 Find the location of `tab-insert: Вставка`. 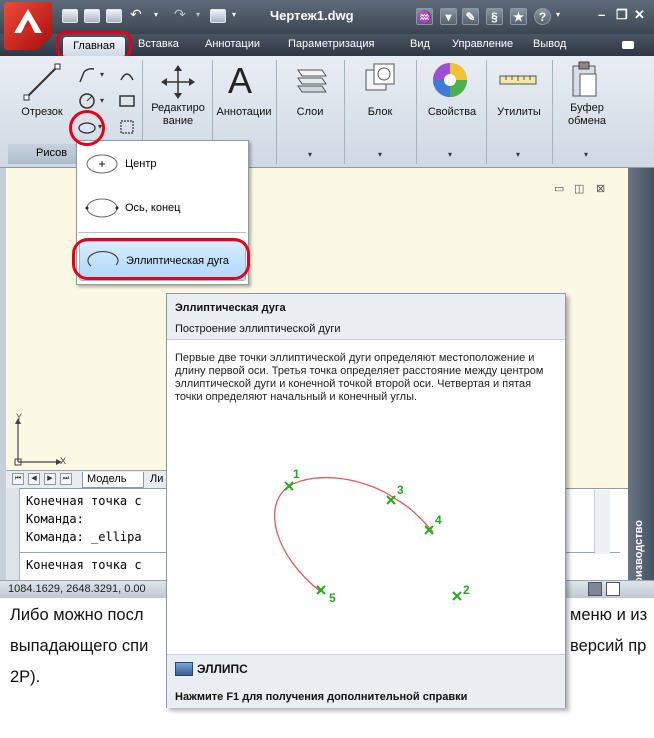

tab-insert: Вставка is located at coordinates (158, 46).